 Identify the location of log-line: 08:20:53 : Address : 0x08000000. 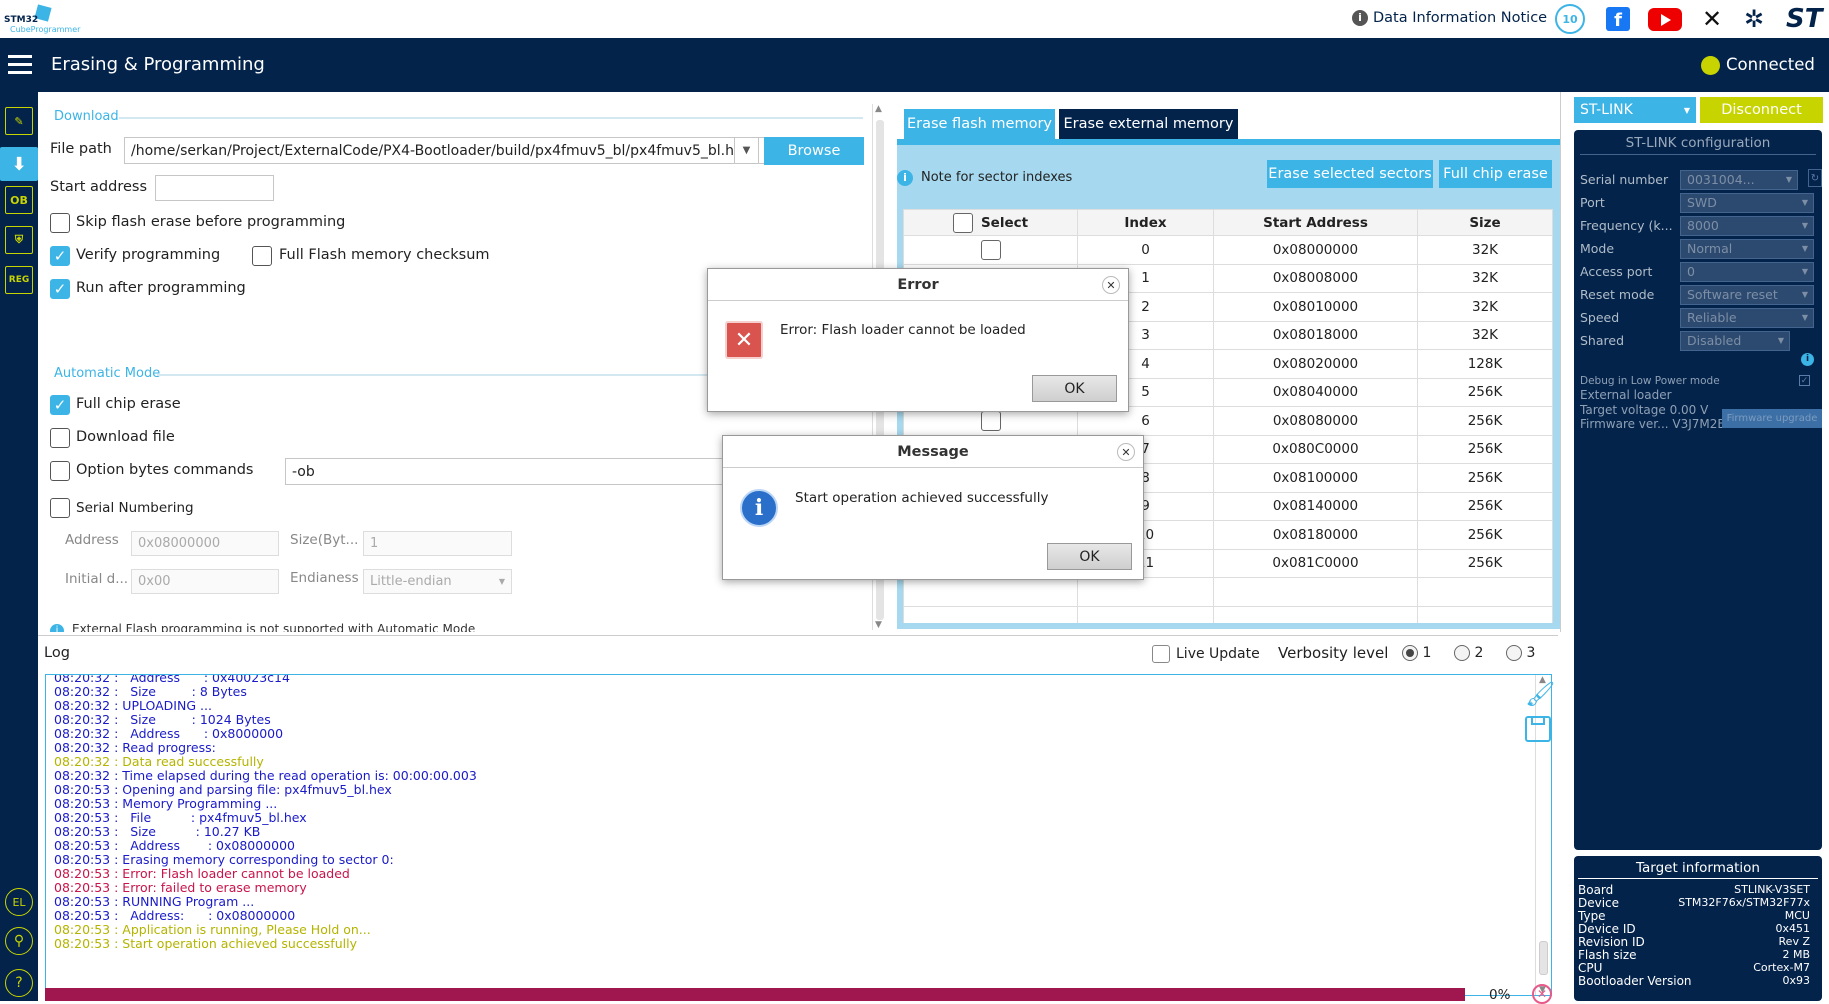
(174, 845).